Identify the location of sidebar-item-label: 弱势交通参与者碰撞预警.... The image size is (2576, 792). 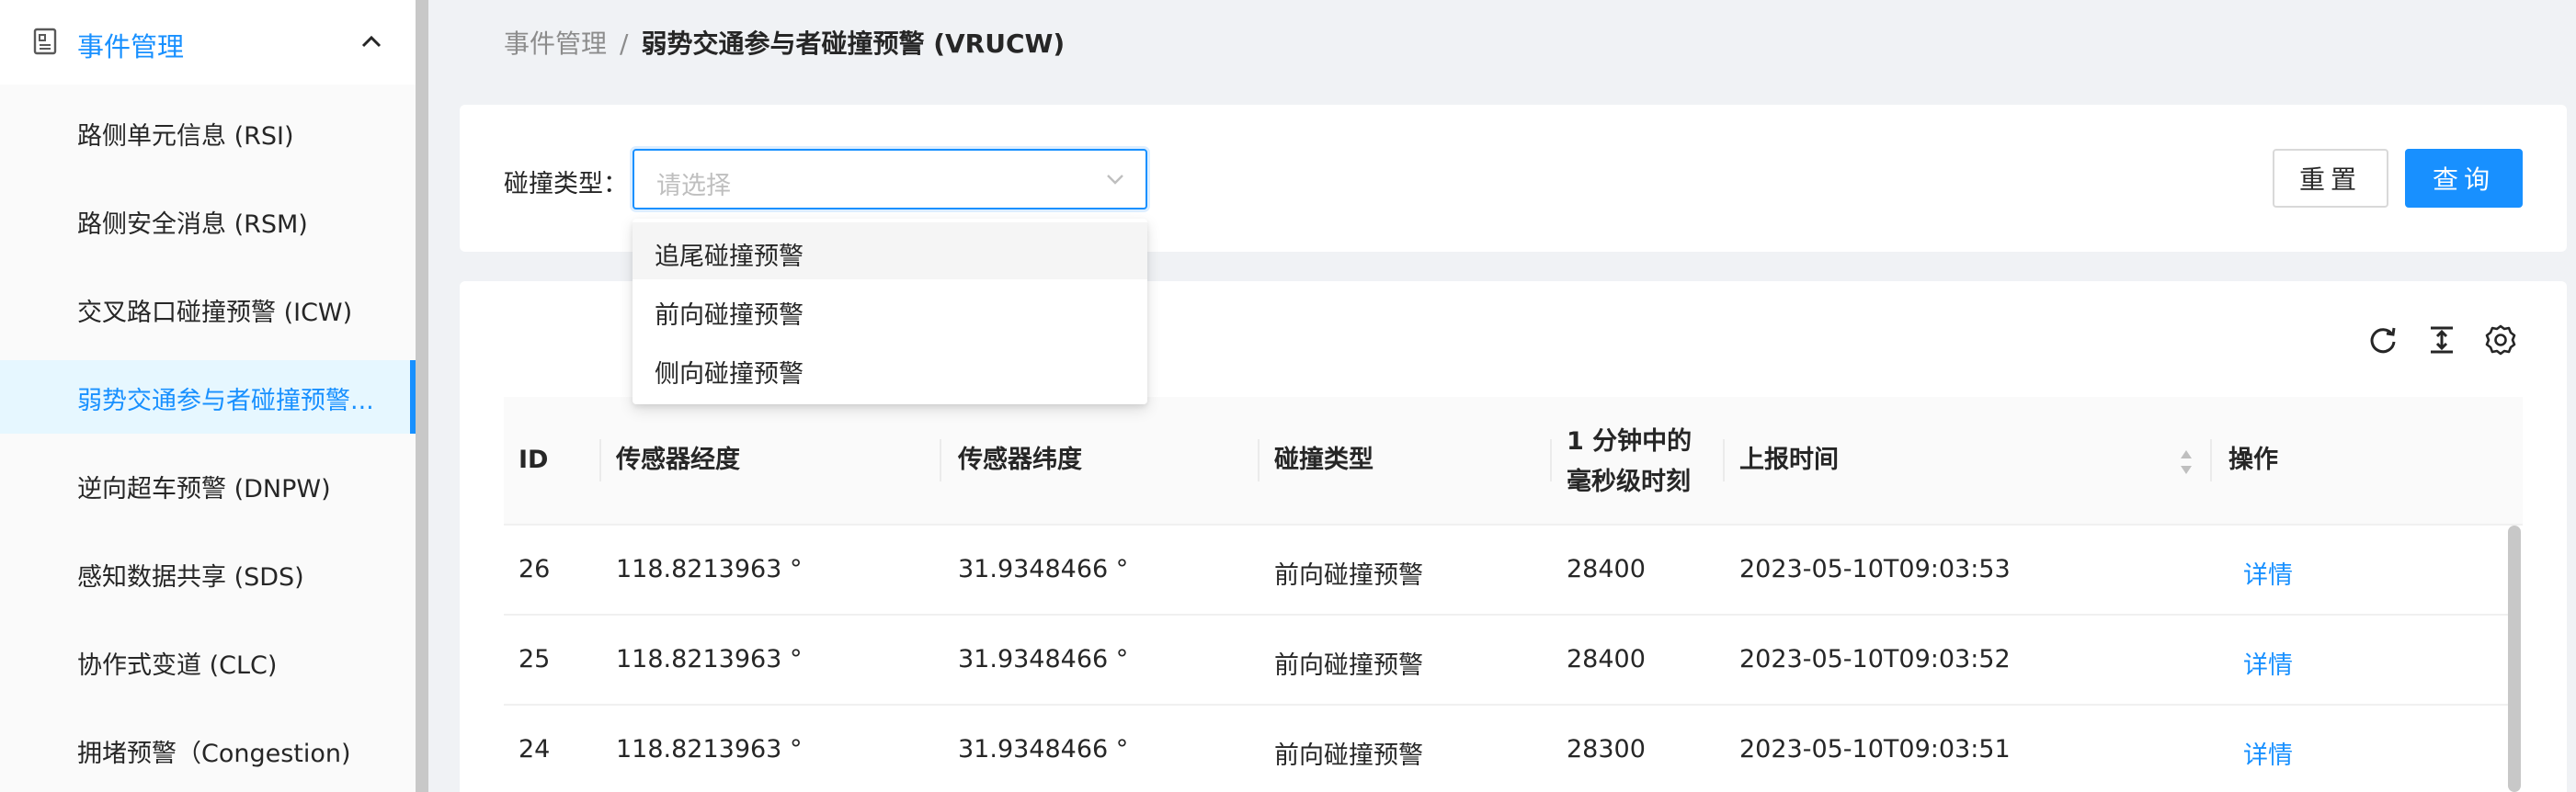
(225, 401).